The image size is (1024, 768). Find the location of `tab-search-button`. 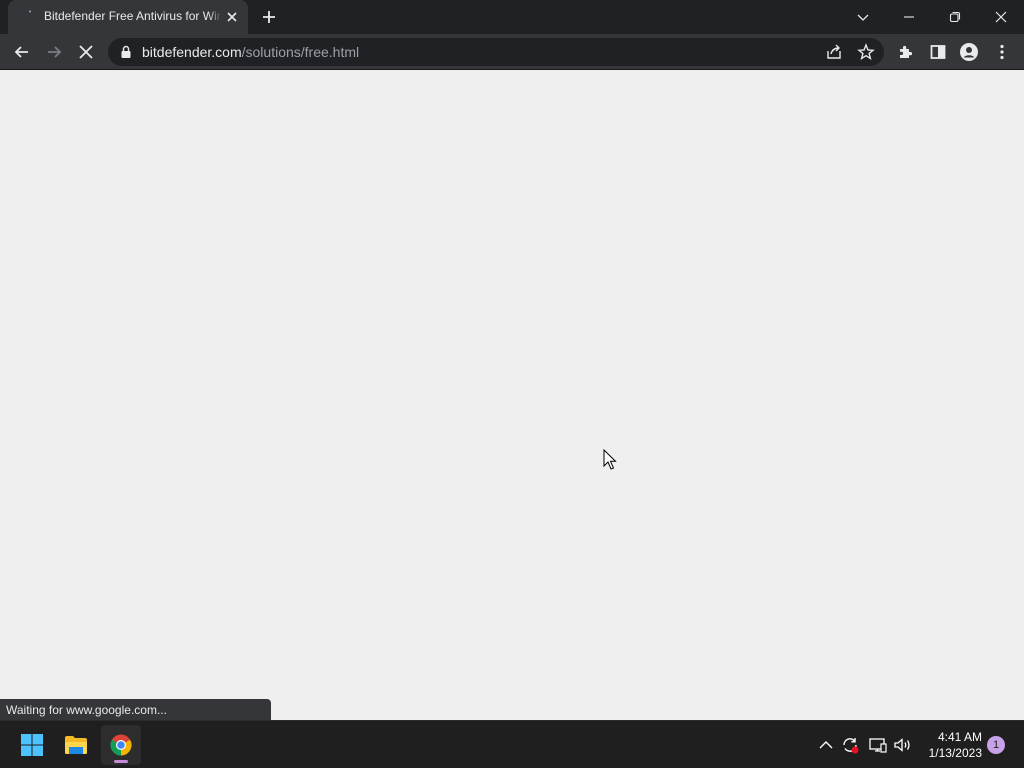

tab-search-button is located at coordinates (863, 17).